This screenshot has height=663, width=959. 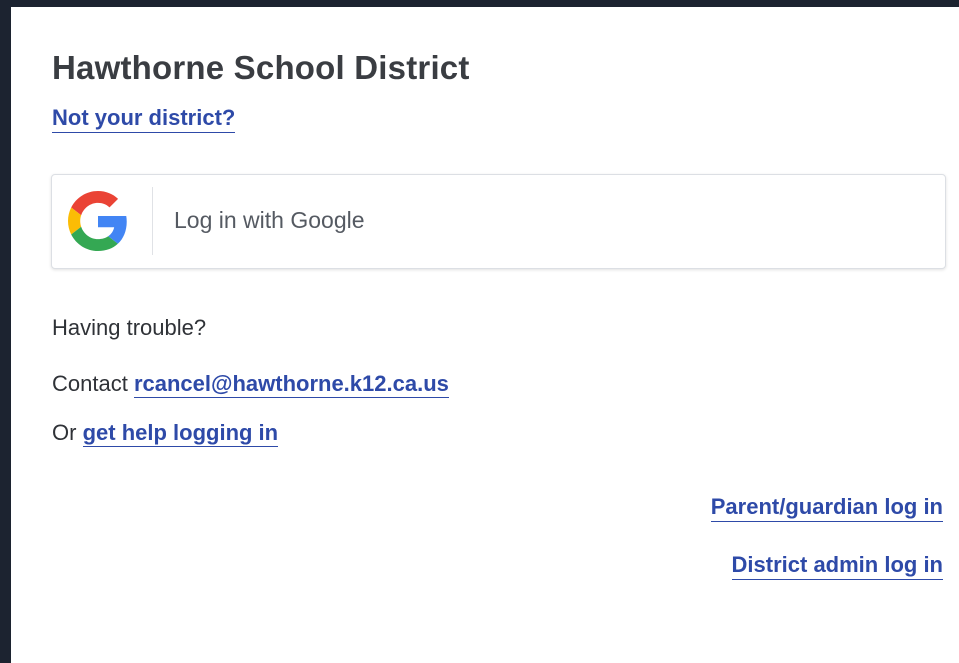 I want to click on contact-line: Contact rcancel@hawthorne.k12.ca.us, so click(x=250, y=384).